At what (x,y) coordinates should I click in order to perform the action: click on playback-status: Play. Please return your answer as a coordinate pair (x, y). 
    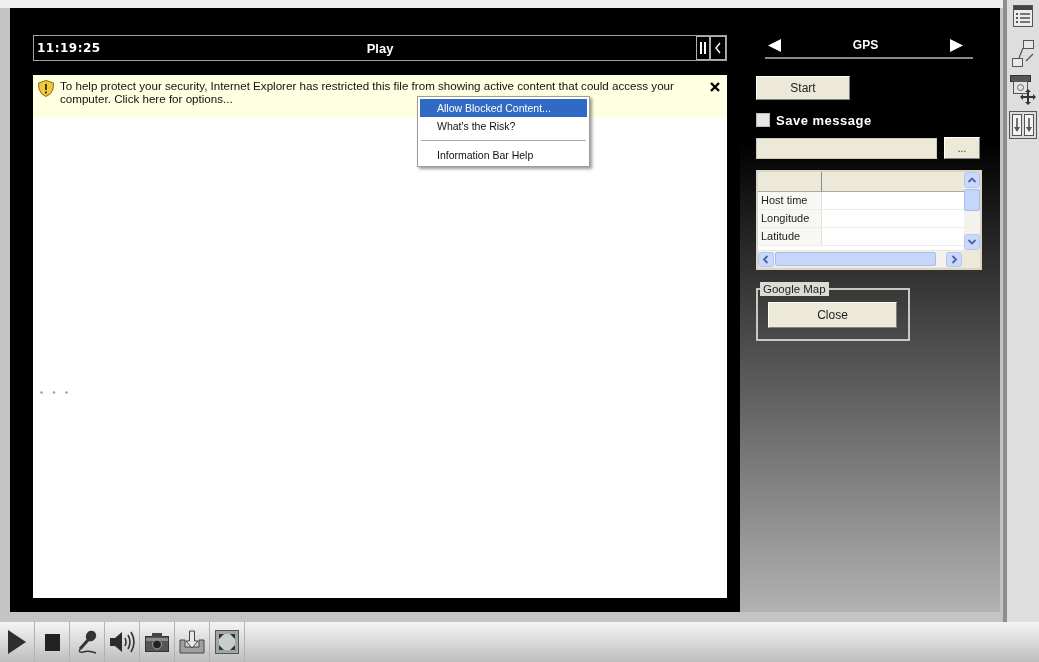
    Looking at the image, I should click on (380, 48).